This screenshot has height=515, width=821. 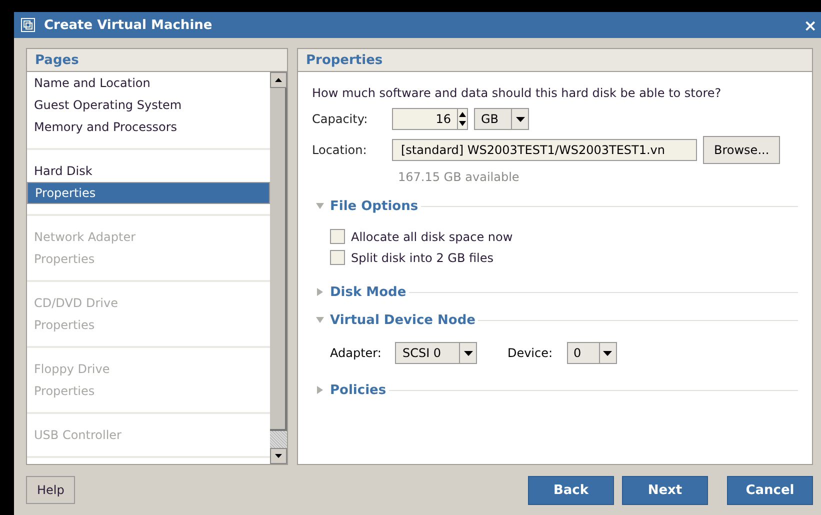 What do you see at coordinates (57, 60) in the screenshot?
I see `panel-title: Pages` at bounding box center [57, 60].